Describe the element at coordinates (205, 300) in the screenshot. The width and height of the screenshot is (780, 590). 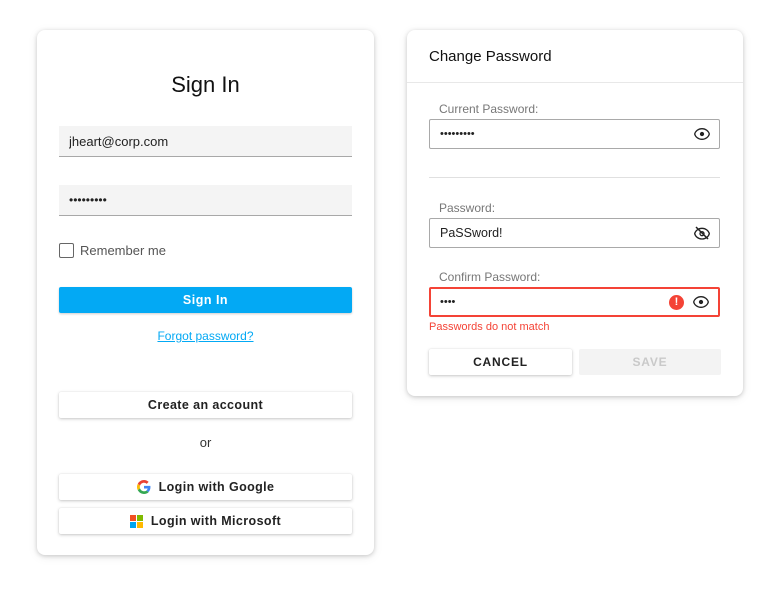
I see `sign-in-button: Sign In` at that location.